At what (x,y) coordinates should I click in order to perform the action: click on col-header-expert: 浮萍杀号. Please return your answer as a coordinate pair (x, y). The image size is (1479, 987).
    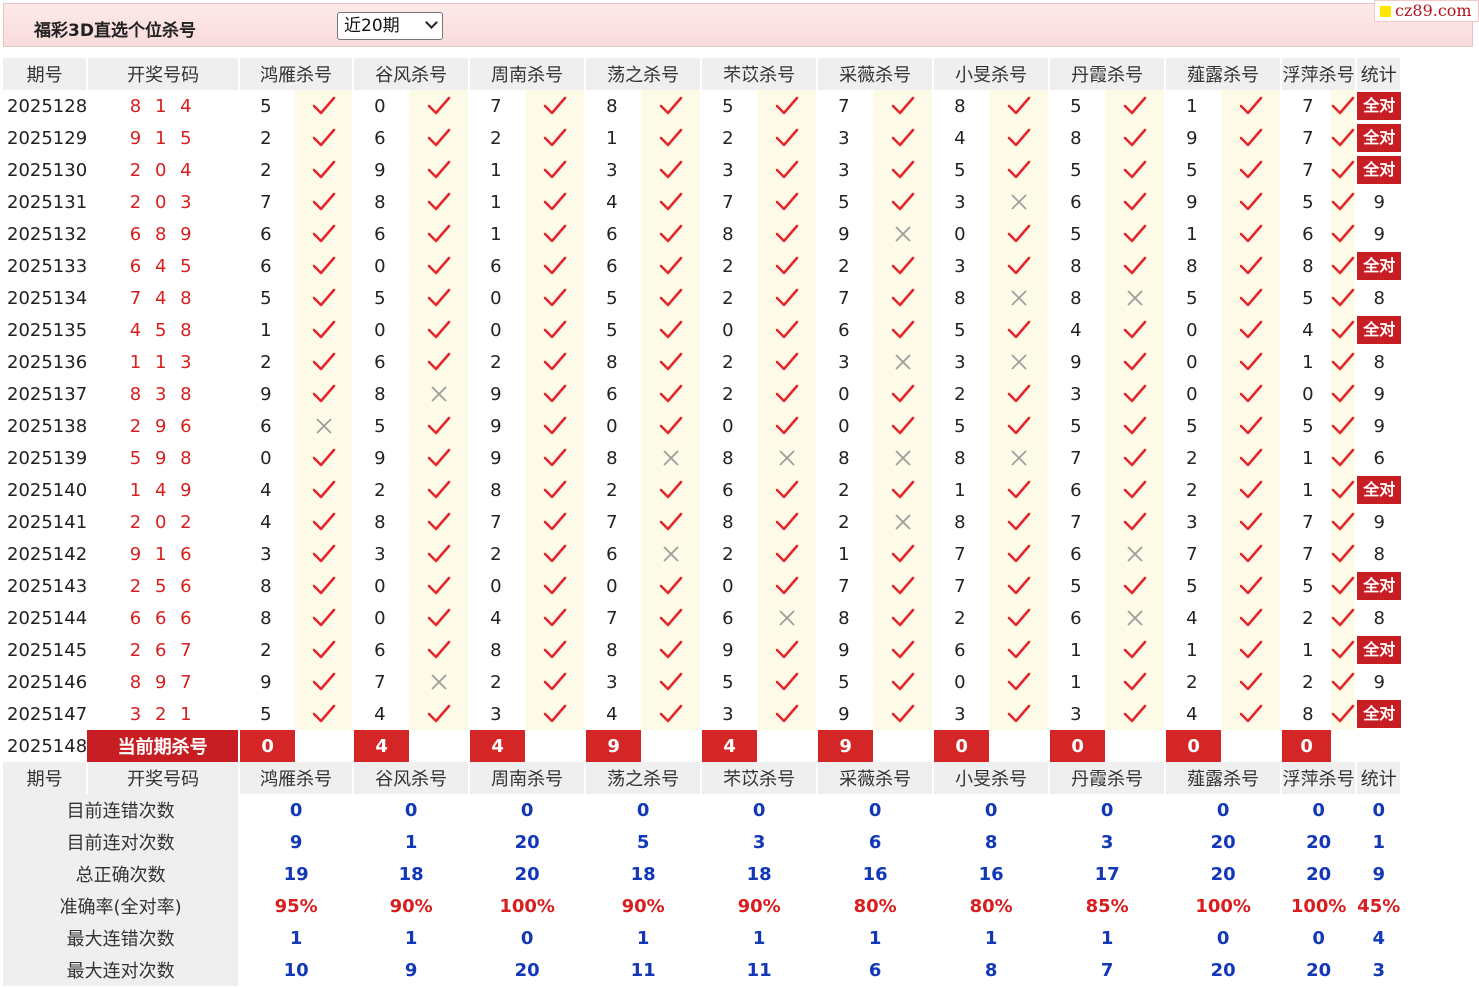
    Looking at the image, I should click on (1319, 778).